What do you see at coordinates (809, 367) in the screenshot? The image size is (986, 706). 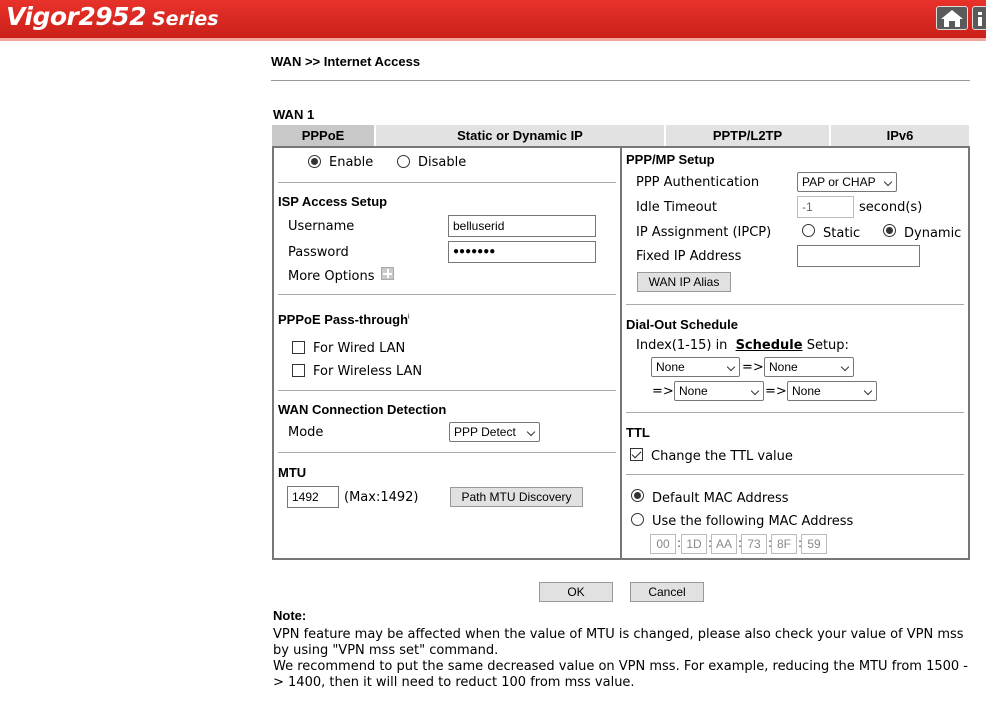 I see `schedule-select-2: None` at bounding box center [809, 367].